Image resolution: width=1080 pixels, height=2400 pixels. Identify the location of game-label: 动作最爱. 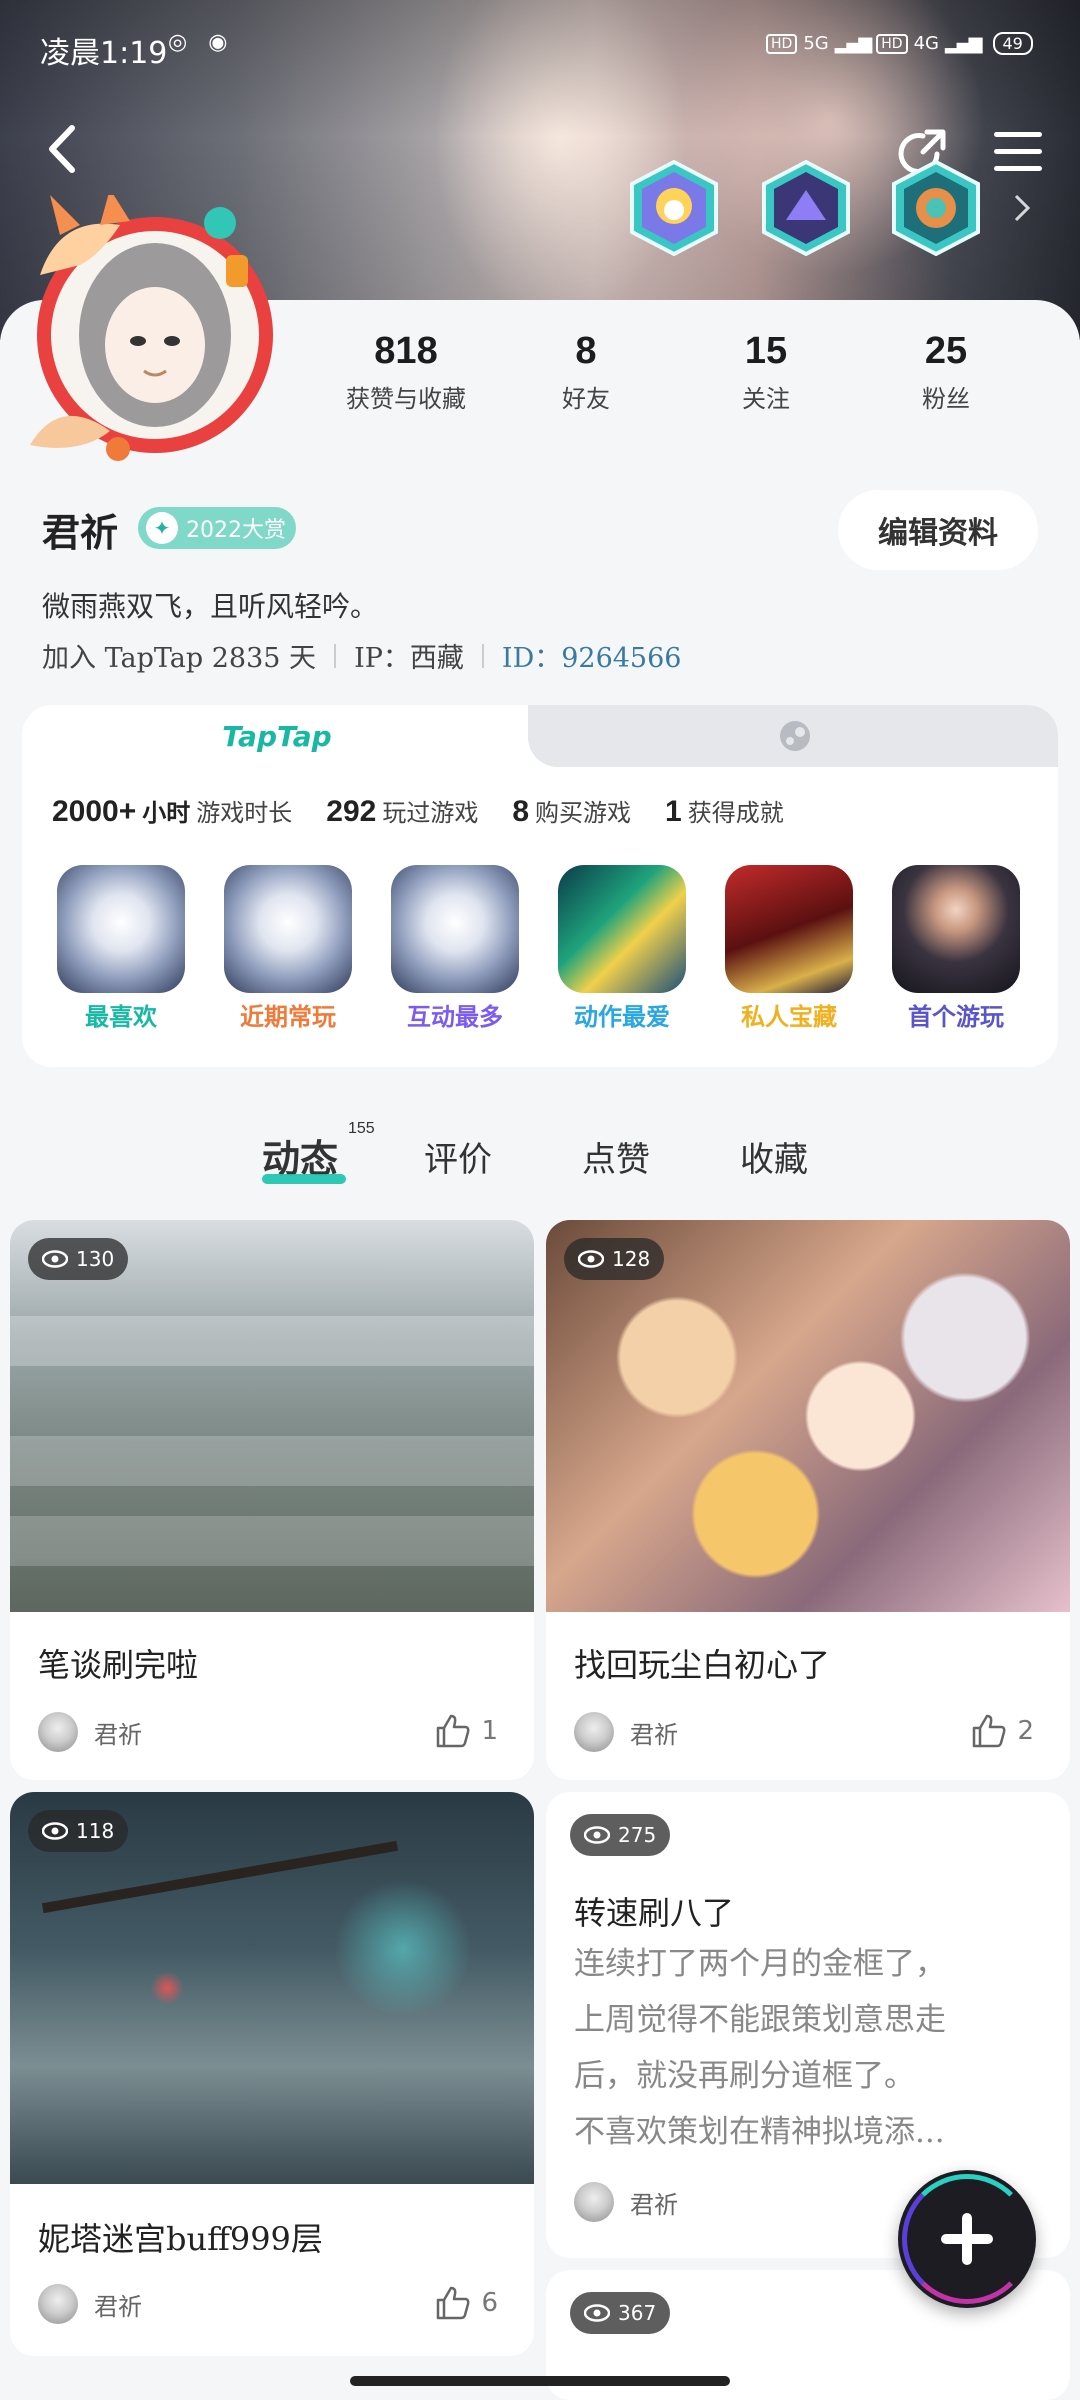
(622, 1017).